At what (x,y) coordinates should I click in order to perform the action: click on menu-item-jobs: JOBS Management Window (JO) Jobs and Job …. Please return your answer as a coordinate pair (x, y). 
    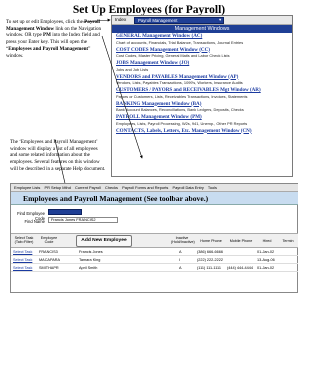
    Looking at the image, I should click on (202, 67).